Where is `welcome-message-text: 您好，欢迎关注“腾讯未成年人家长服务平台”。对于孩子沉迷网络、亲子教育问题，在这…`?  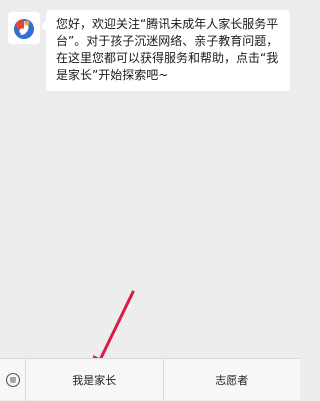 welcome-message-text: 您好，欢迎关注“腾讯未成年人家长服务平台”。对于孩子沉迷网络、亲子教育问题，在这… is located at coordinates (167, 49).